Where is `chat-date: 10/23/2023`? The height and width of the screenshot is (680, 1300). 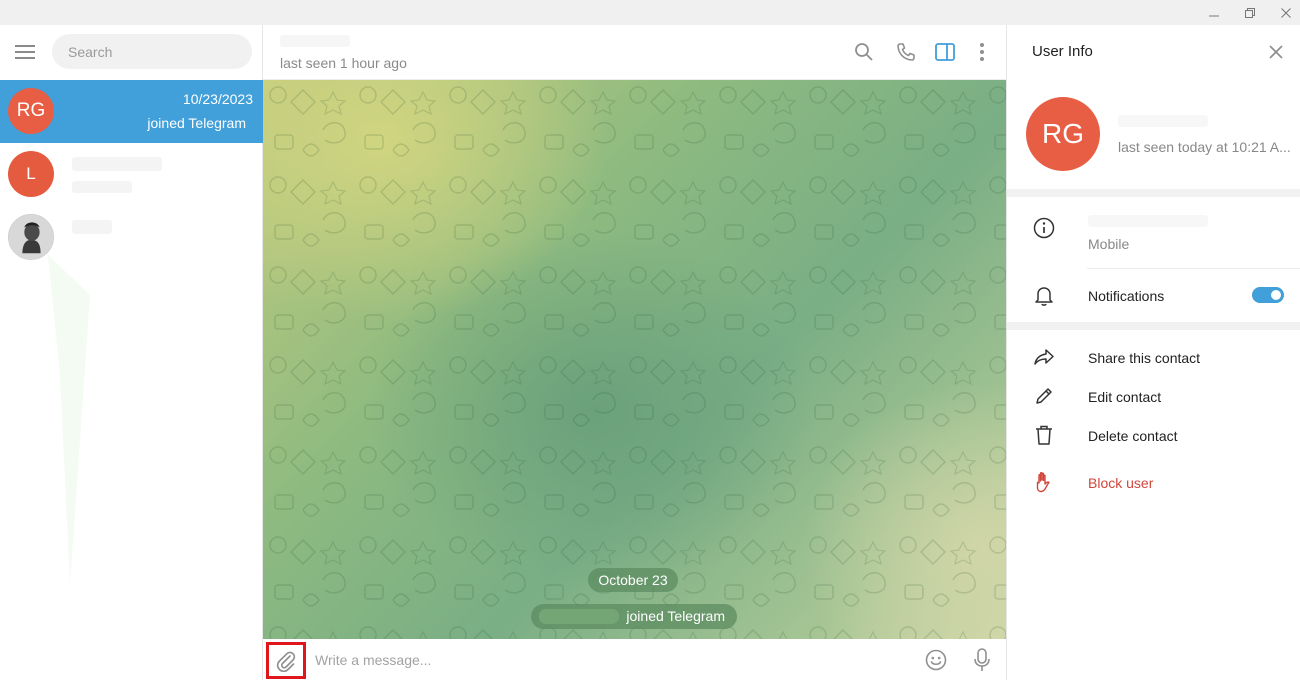
chat-date: 10/23/2023 is located at coordinates (217, 99).